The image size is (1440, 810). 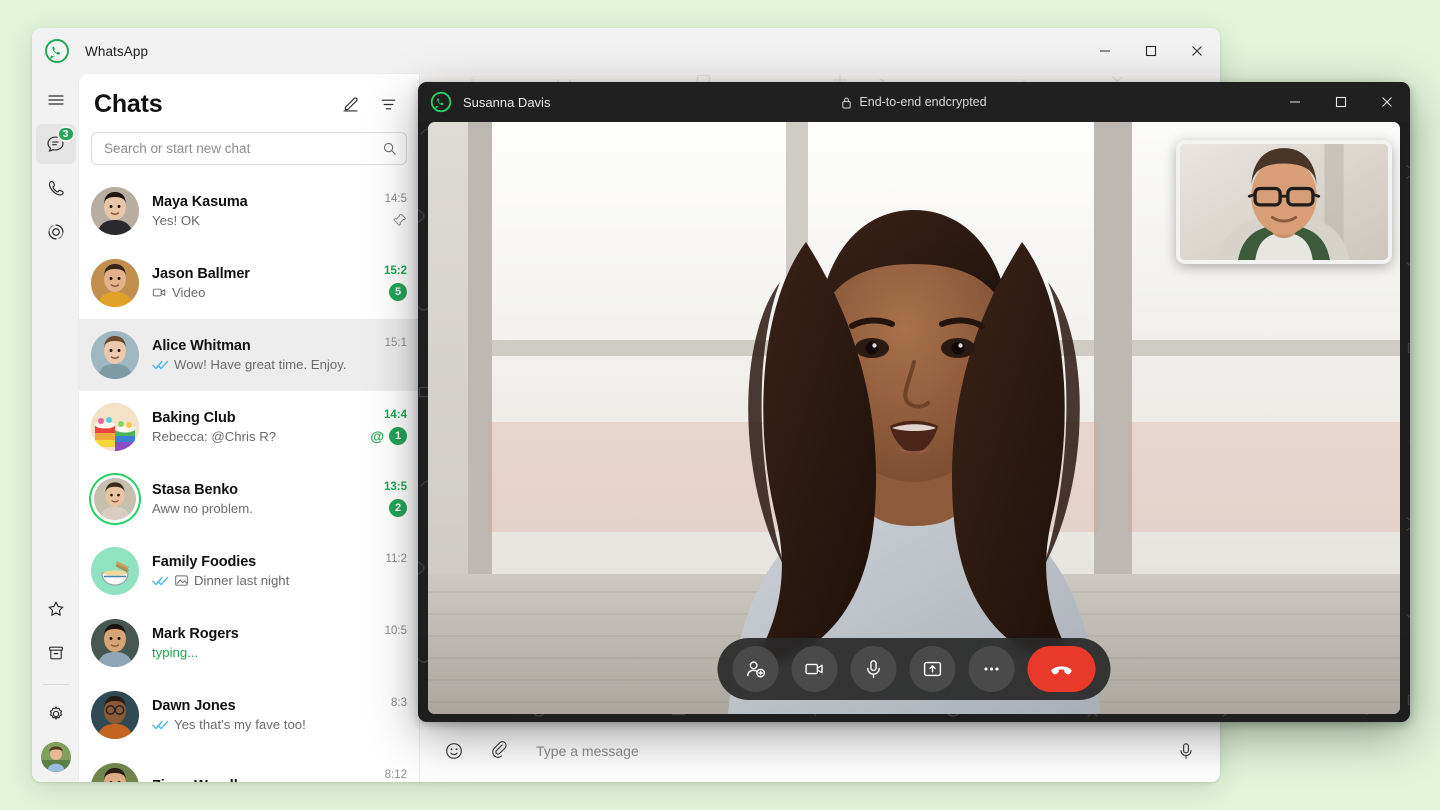 I want to click on search-box, so click(x=249, y=148).